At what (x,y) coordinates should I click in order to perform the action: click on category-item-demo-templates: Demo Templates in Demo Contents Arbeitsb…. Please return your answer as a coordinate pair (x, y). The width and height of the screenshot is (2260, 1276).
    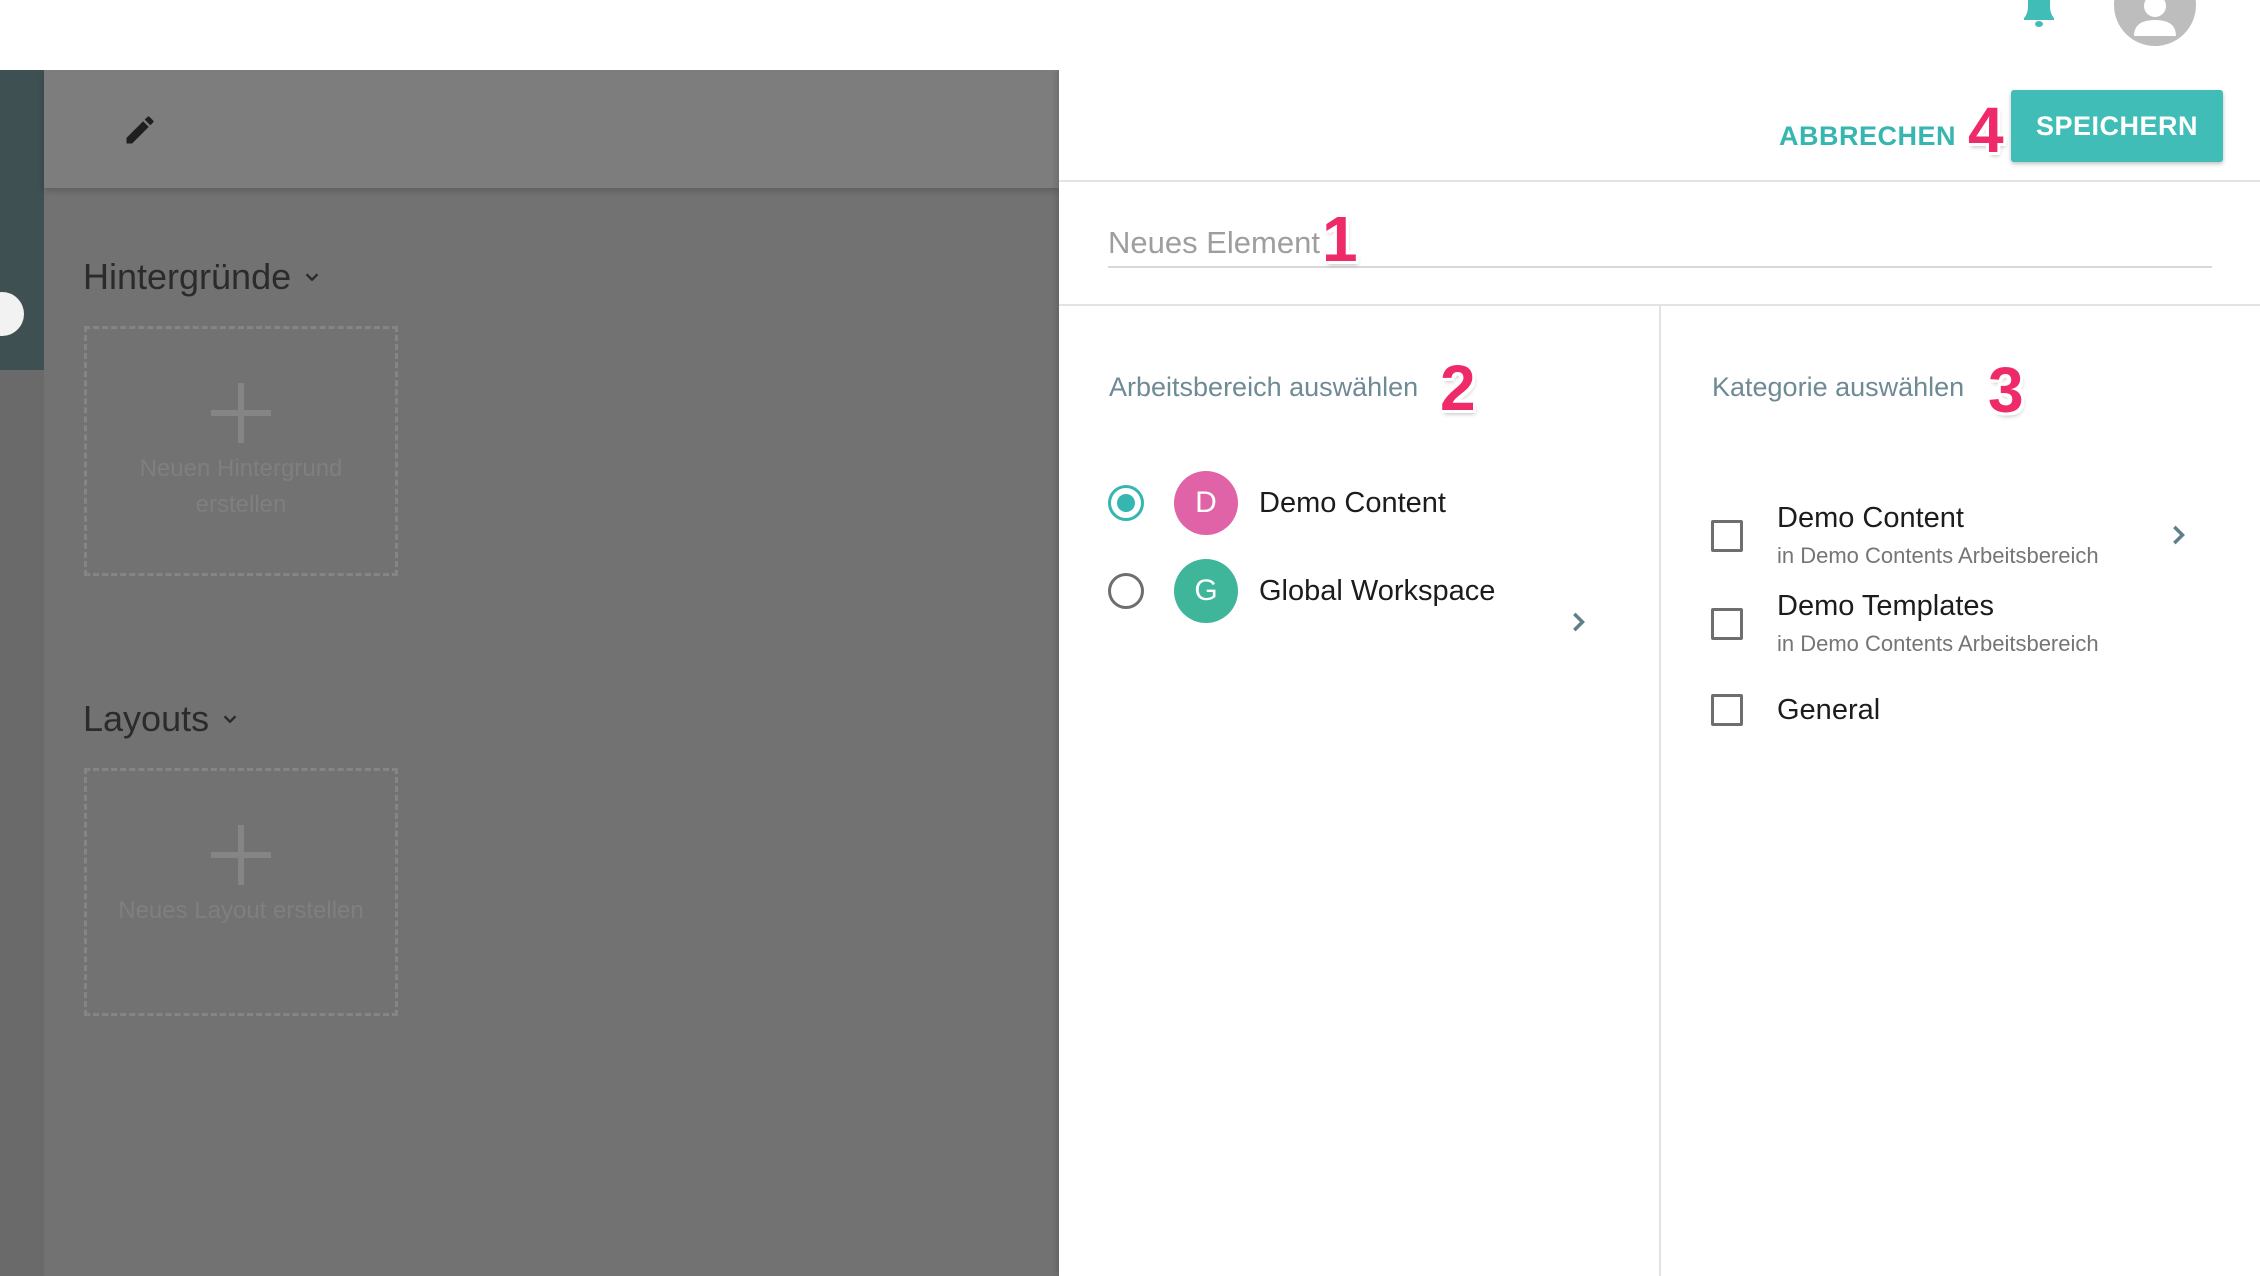
    Looking at the image, I should click on (1966, 626).